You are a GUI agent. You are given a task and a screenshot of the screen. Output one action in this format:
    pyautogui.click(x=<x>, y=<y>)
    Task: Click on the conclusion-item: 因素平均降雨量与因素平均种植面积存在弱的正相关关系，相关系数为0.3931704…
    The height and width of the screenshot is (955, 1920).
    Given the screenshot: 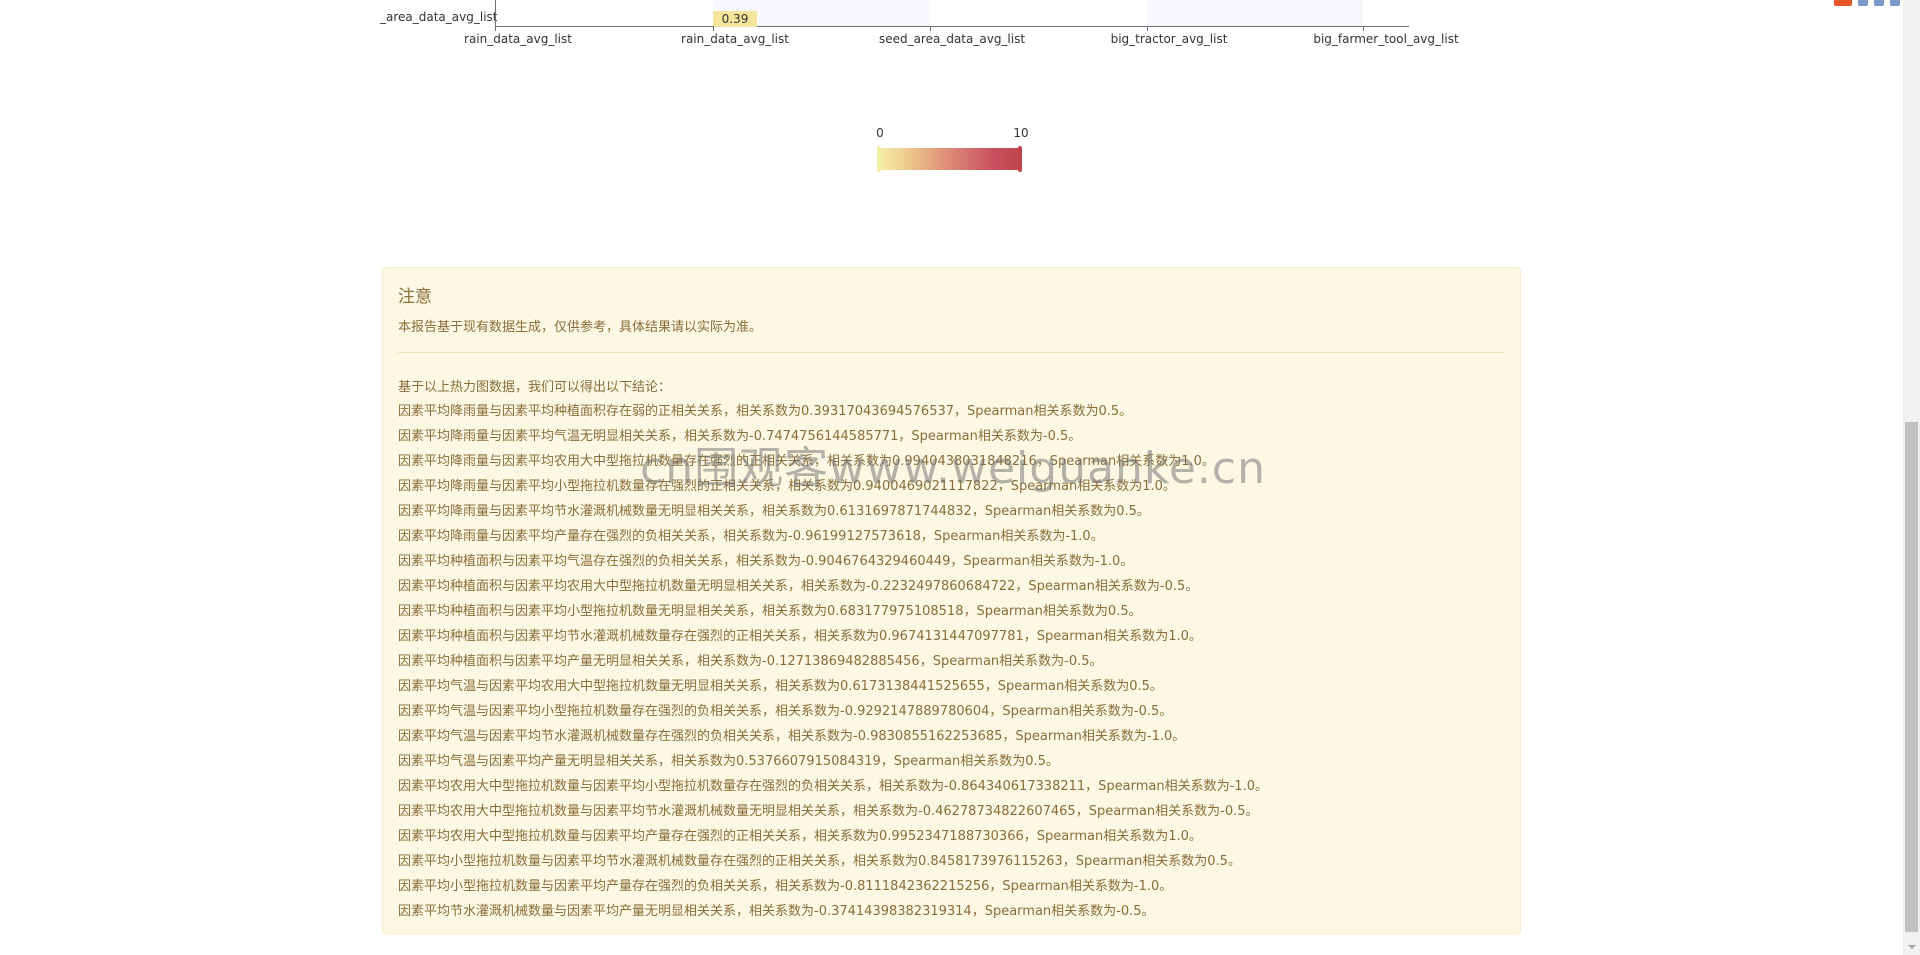 What is the action you would take?
    pyautogui.click(x=765, y=411)
    